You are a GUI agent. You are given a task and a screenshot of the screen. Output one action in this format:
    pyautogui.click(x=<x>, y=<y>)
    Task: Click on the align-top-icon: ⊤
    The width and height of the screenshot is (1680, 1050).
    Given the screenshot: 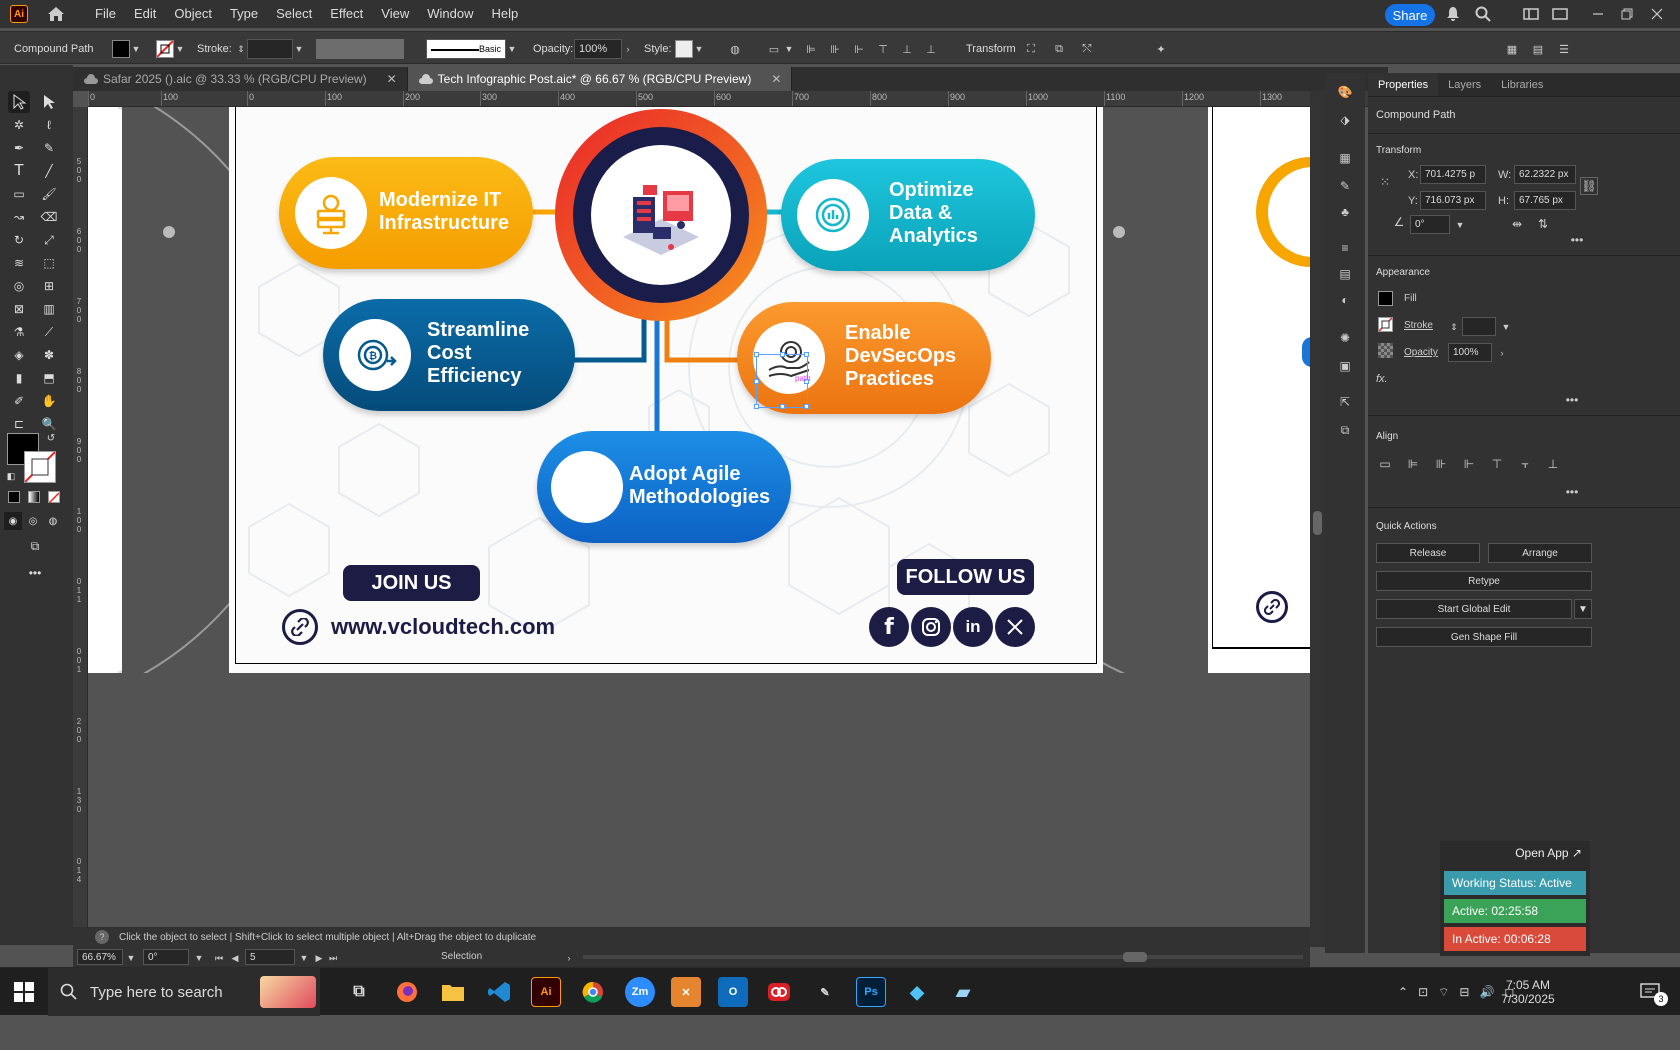 What is the action you would take?
    pyautogui.click(x=883, y=49)
    